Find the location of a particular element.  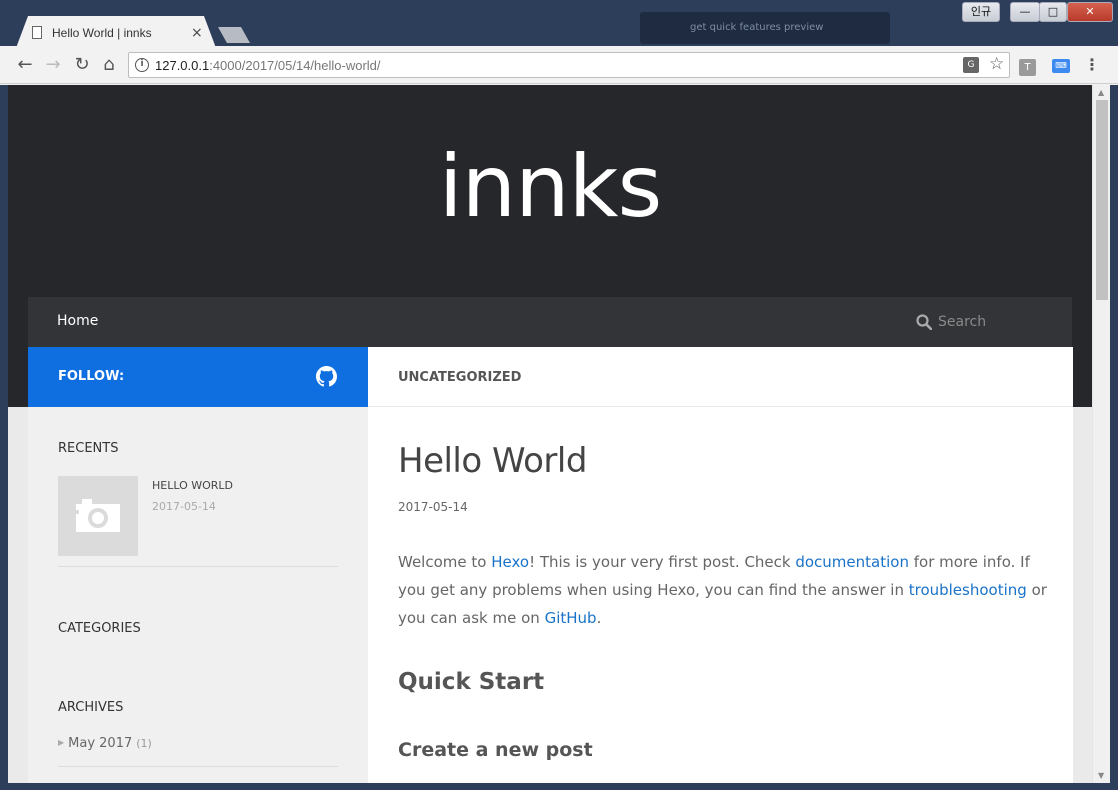

window-frame-left is located at coordinates (4, 437).